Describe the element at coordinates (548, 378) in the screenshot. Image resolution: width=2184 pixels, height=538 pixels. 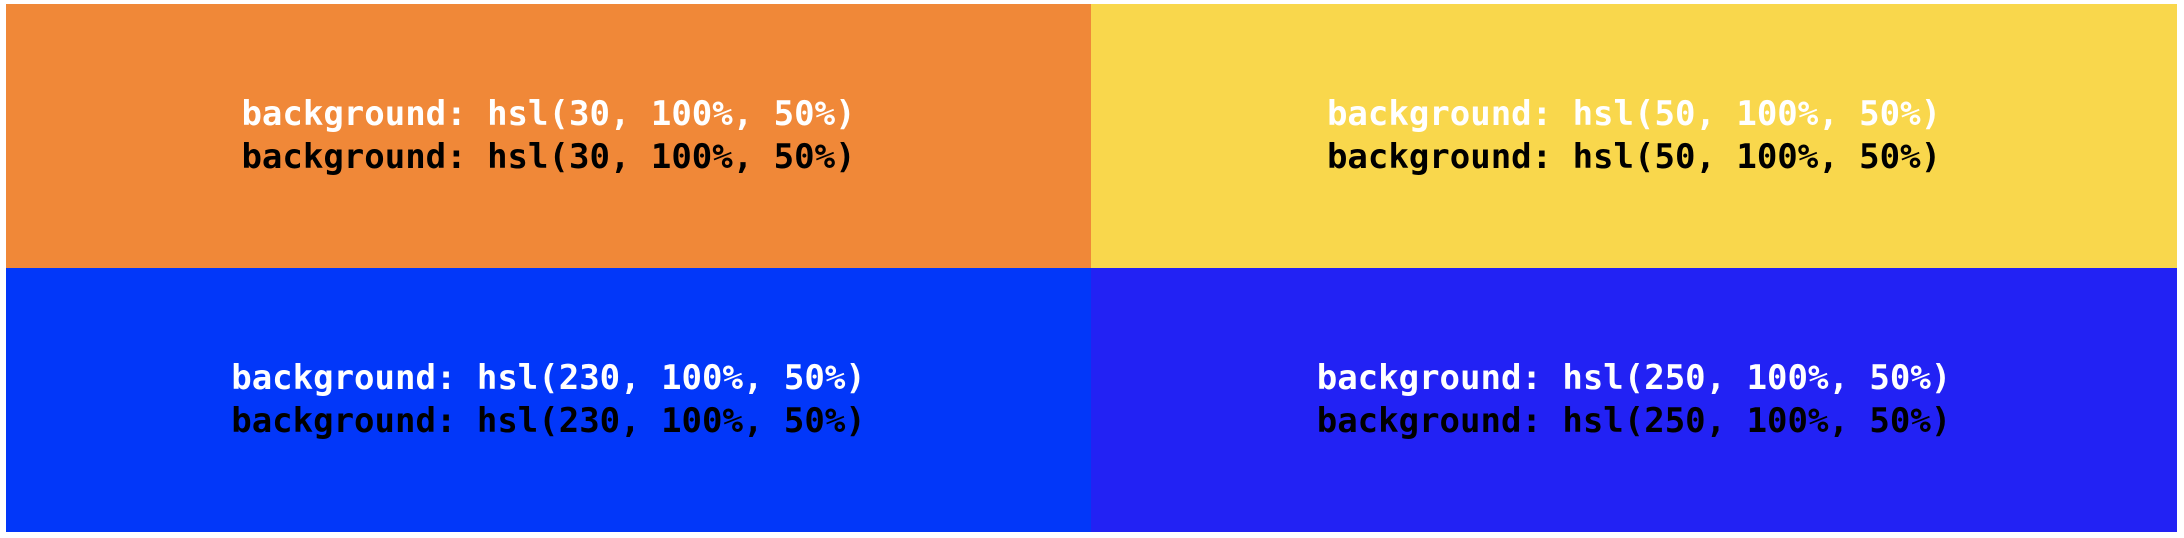
I see `white-text-line: background: hsl(230, 100%, 50%)` at that location.